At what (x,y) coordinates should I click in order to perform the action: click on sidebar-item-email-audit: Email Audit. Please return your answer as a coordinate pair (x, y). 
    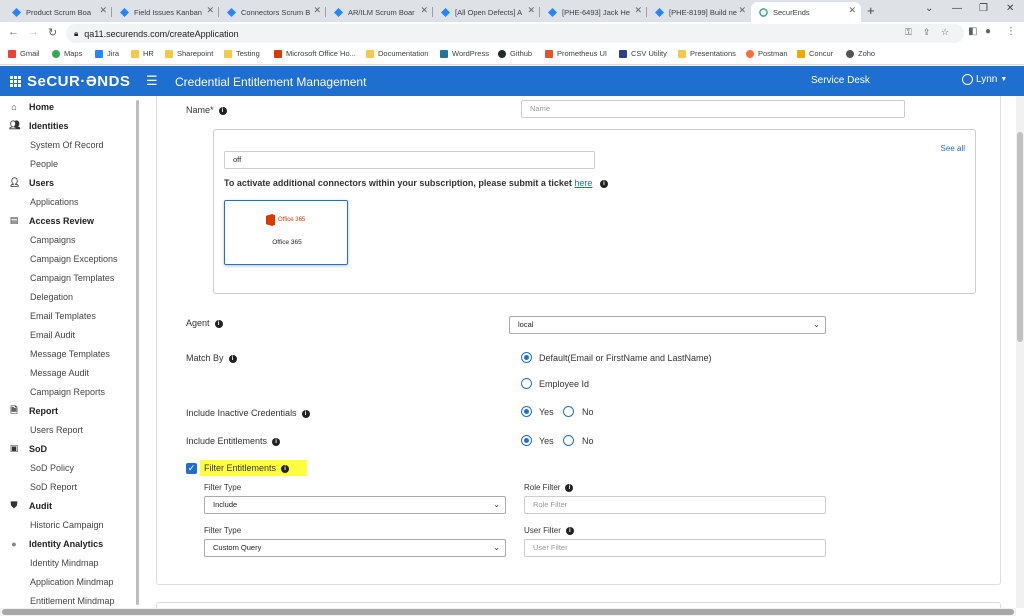
    Looking at the image, I should click on (37, 334).